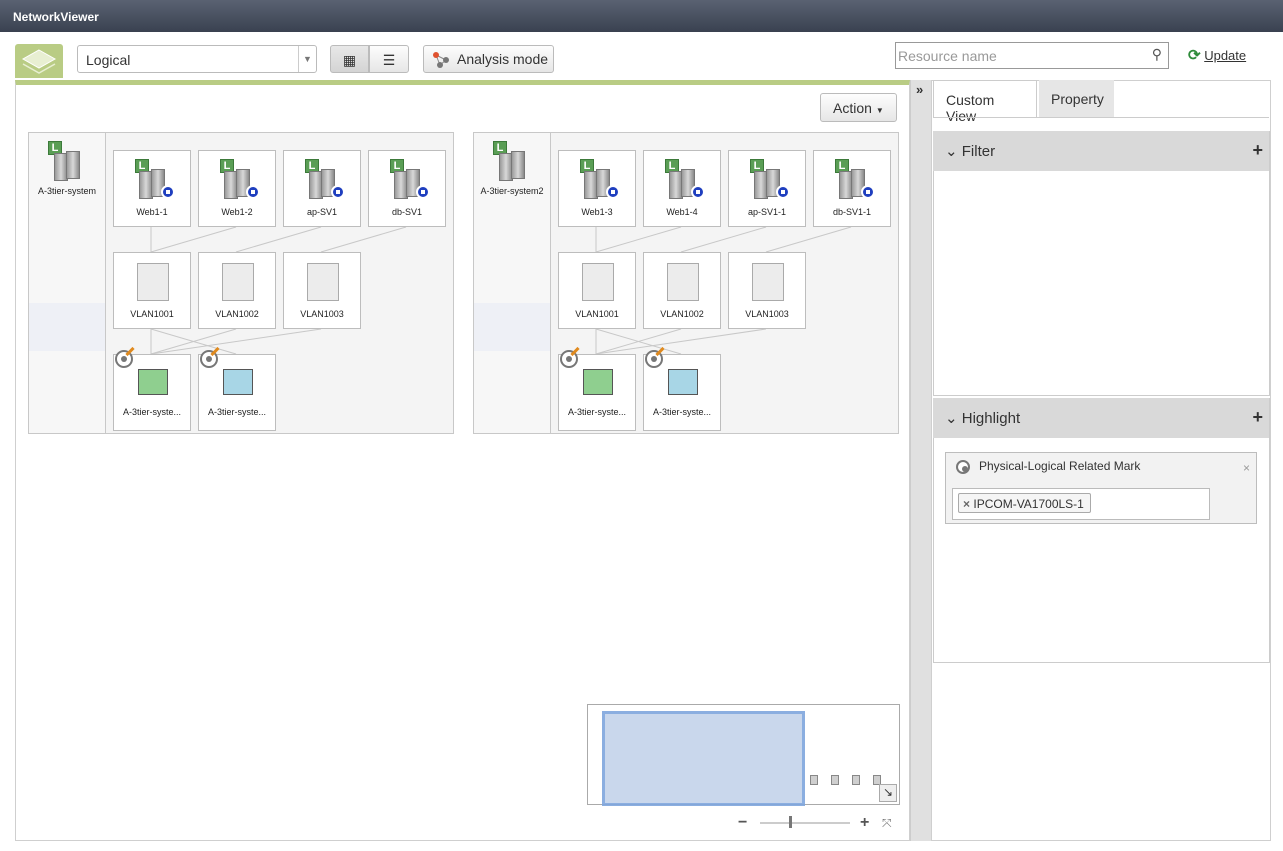  Describe the element at coordinates (597, 188) in the screenshot. I see `server-node: L Web1-3` at that location.